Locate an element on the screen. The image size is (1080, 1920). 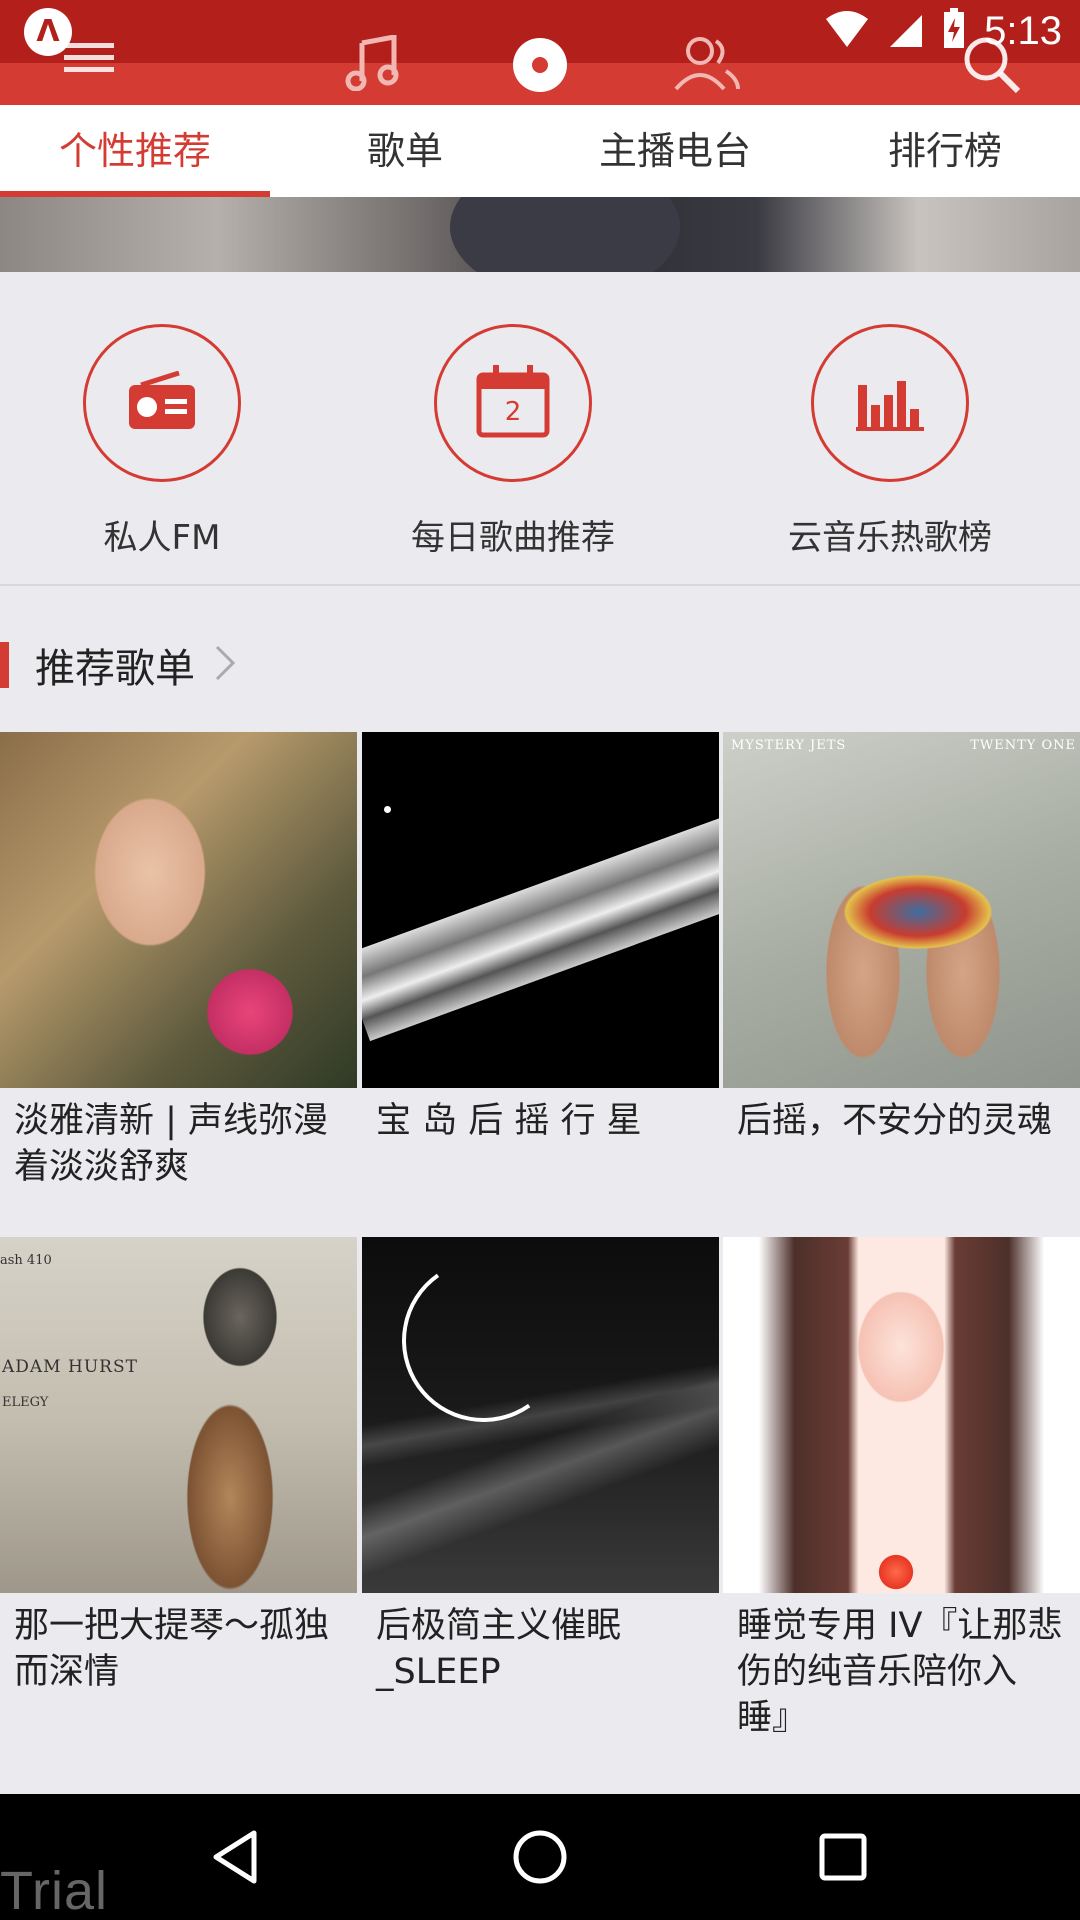
playlist-title: 后极简主义催眠_SLEEP is located at coordinates (499, 1649).